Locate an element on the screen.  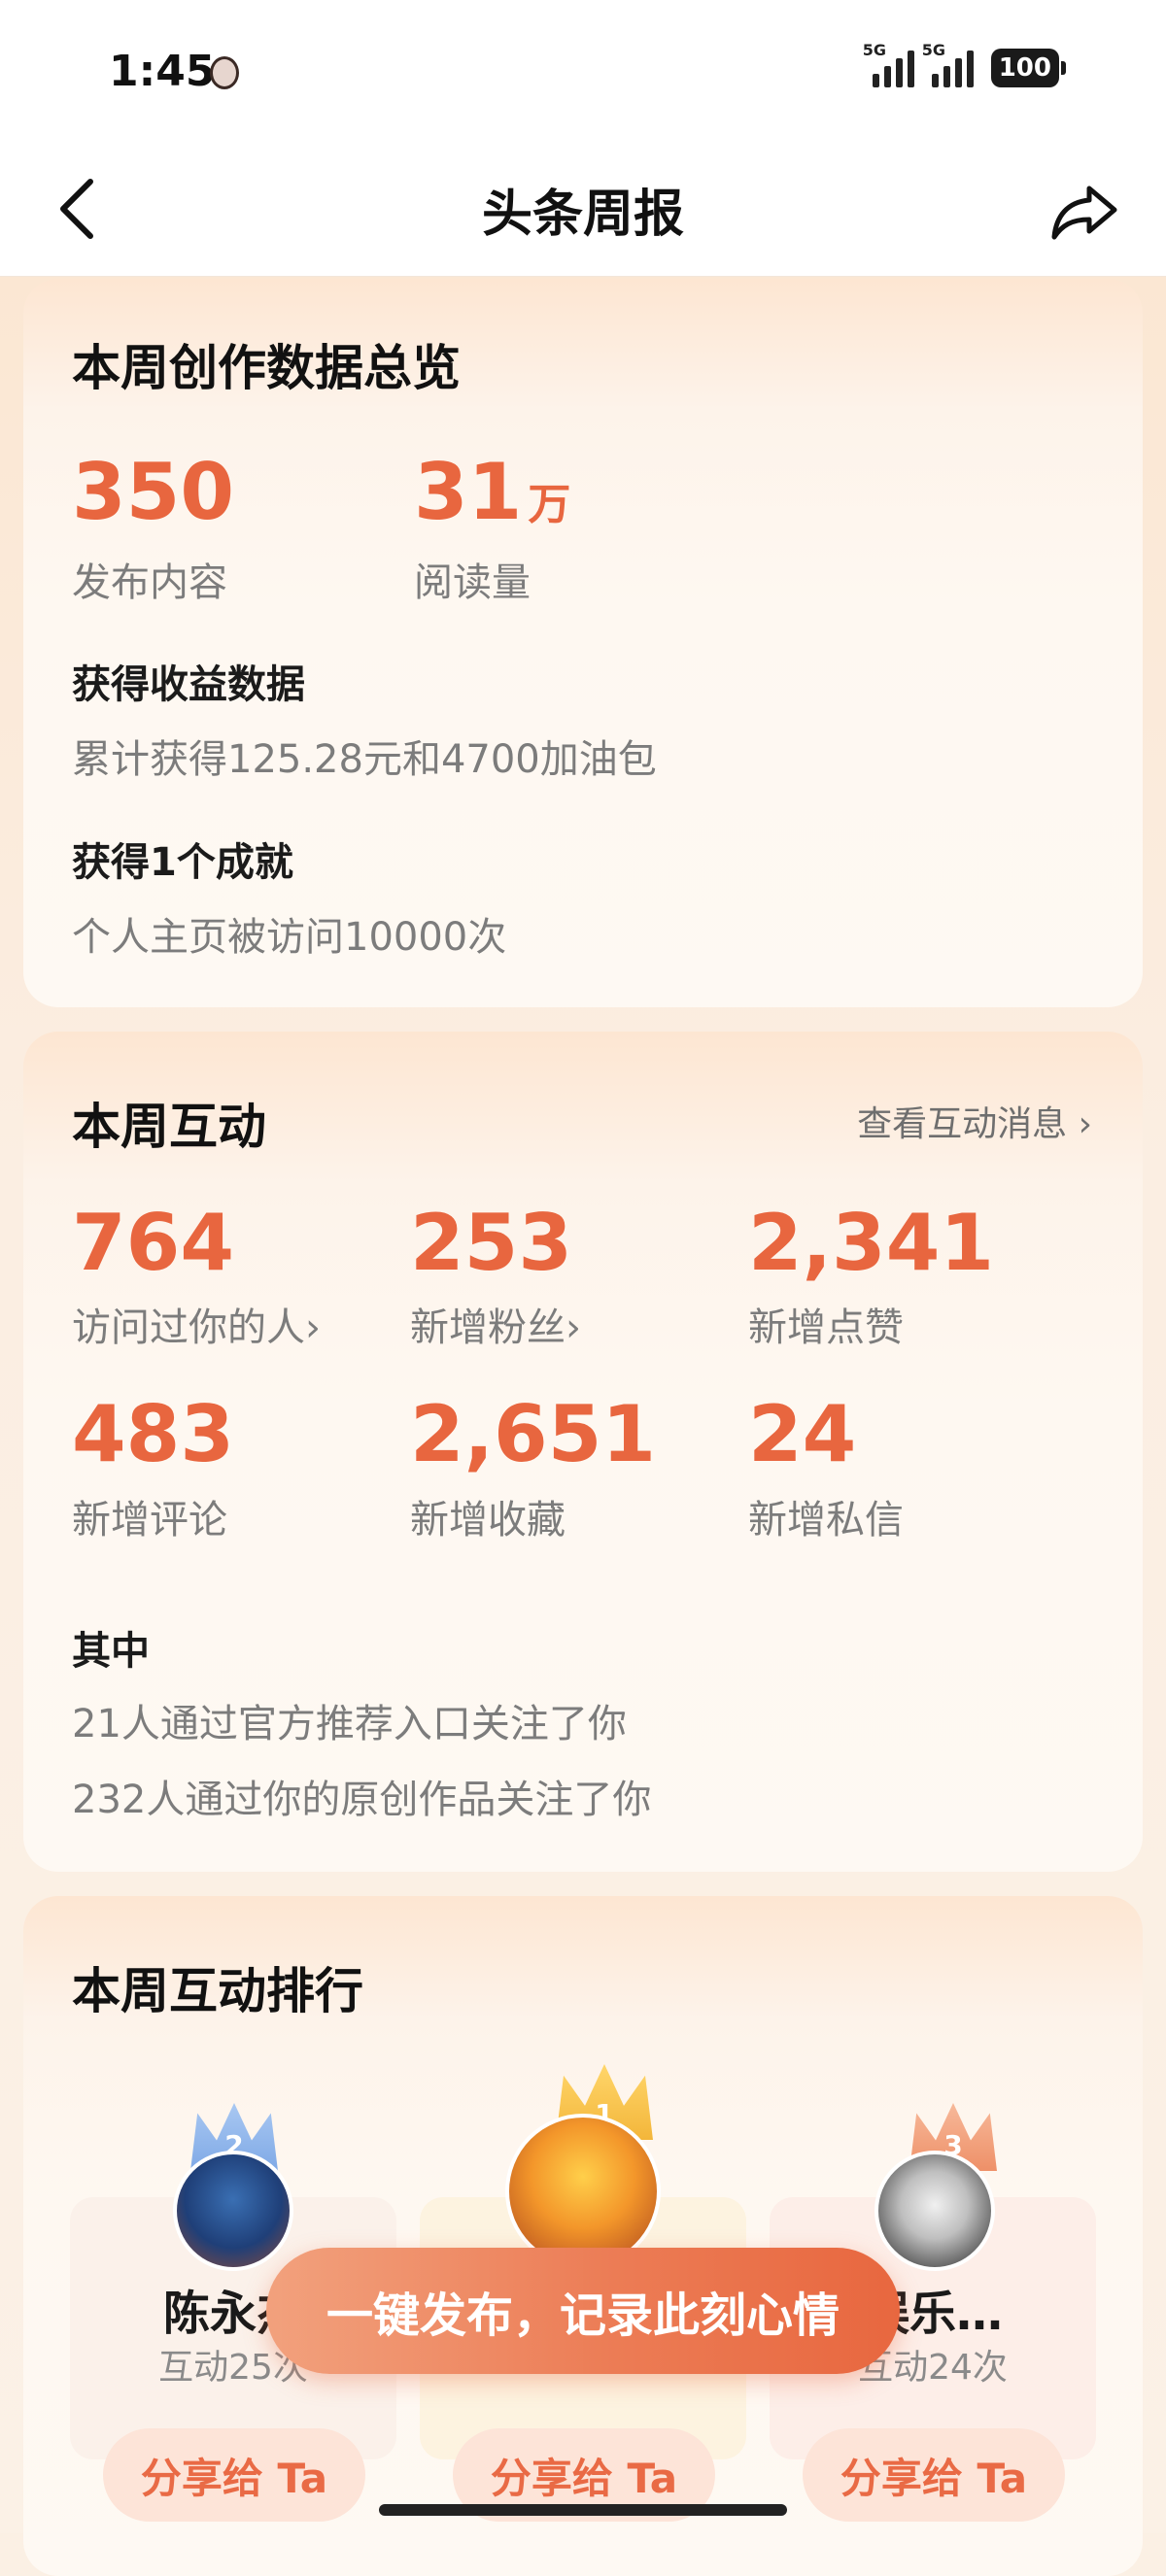
share-icon is located at coordinates (1084, 213).